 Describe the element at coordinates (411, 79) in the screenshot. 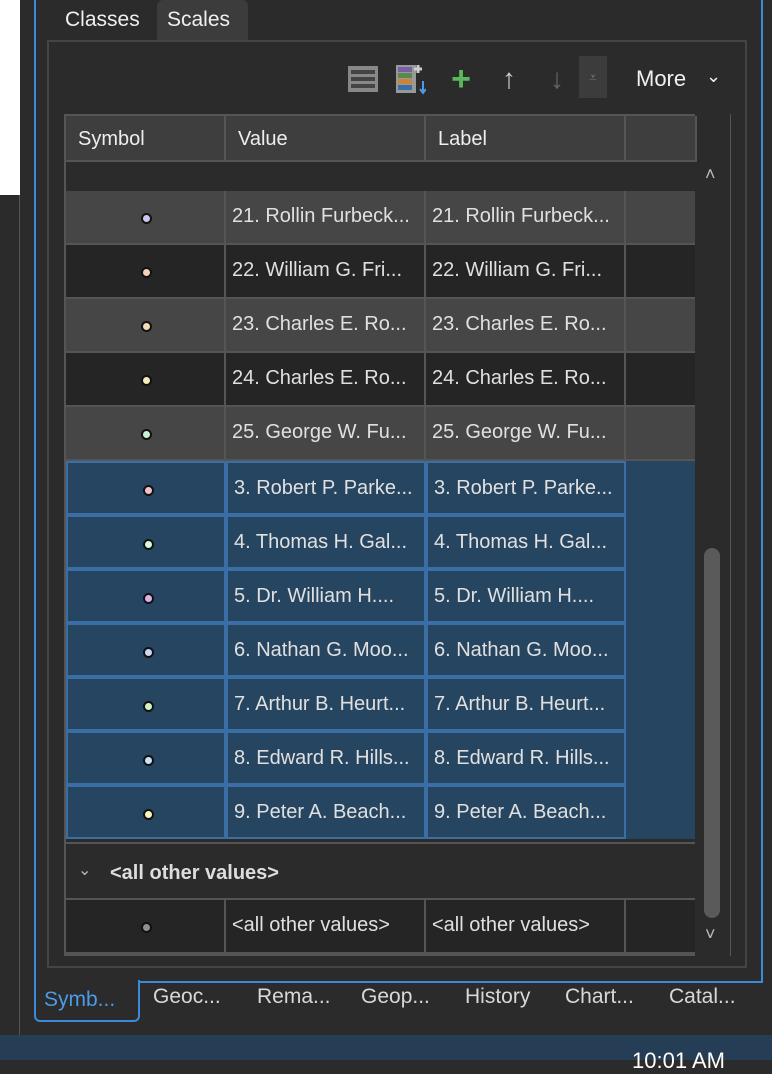

I see `add-values-icon` at that location.